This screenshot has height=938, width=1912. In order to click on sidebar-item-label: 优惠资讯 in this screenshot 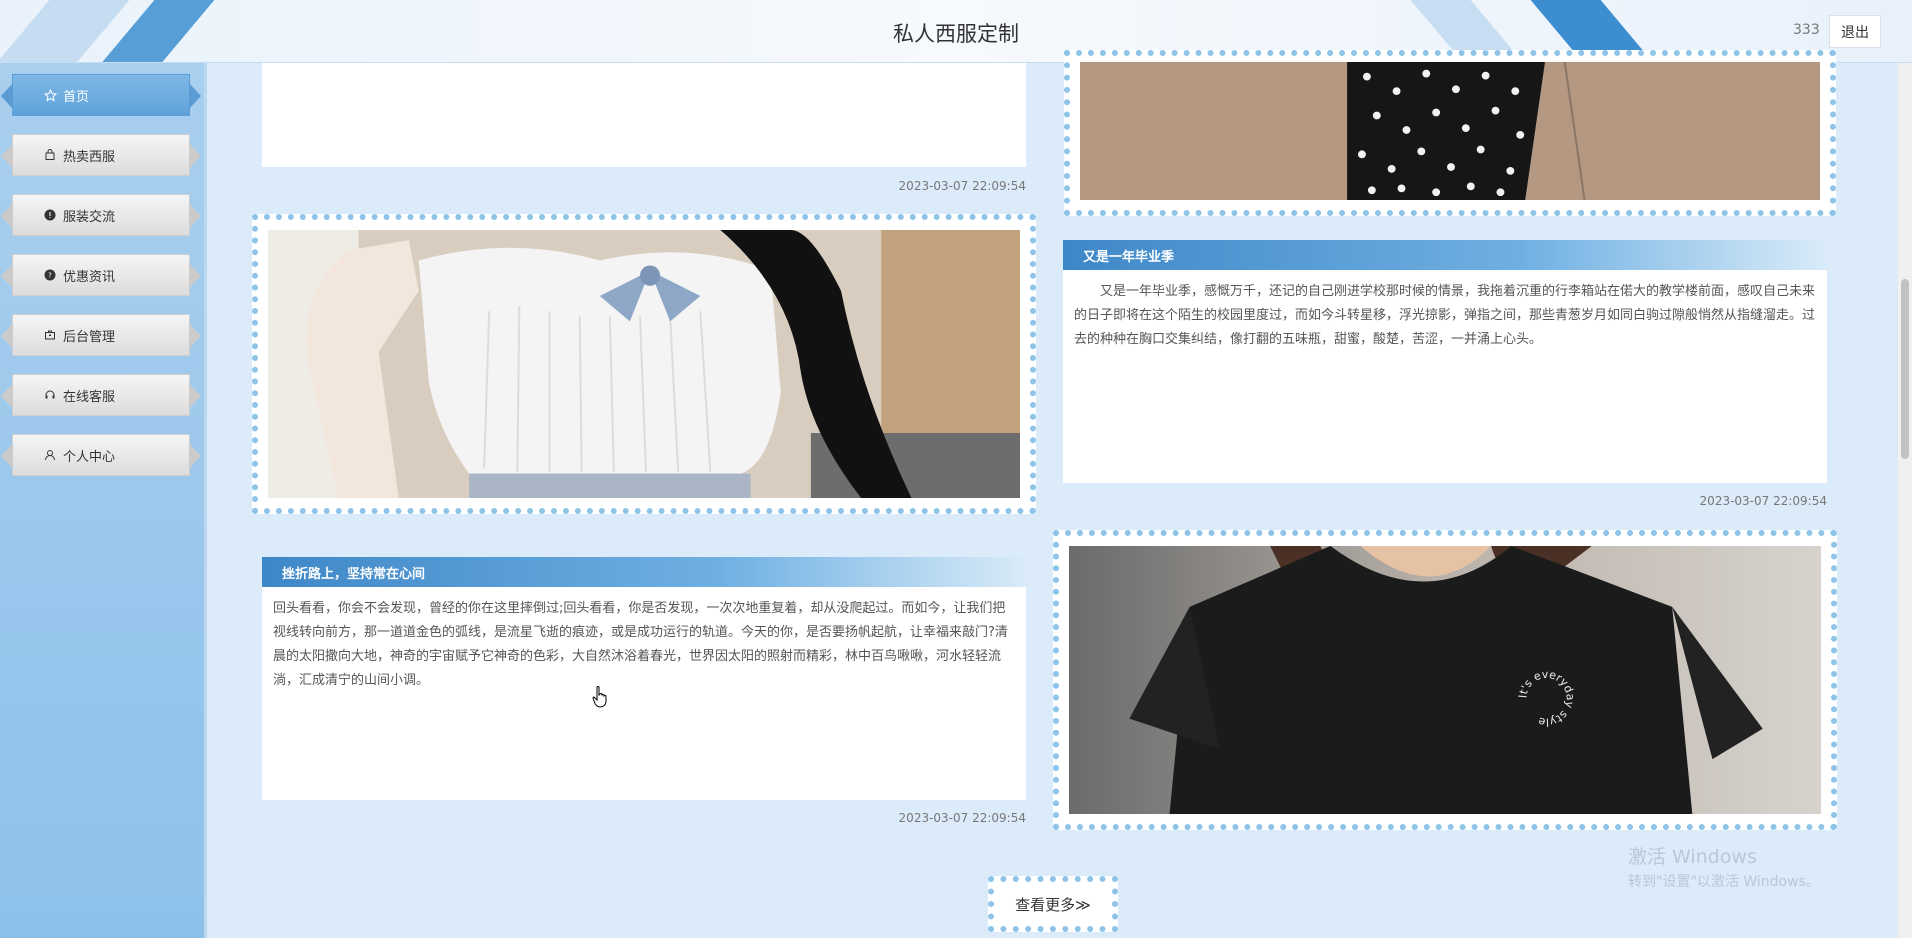, I will do `click(89, 277)`.